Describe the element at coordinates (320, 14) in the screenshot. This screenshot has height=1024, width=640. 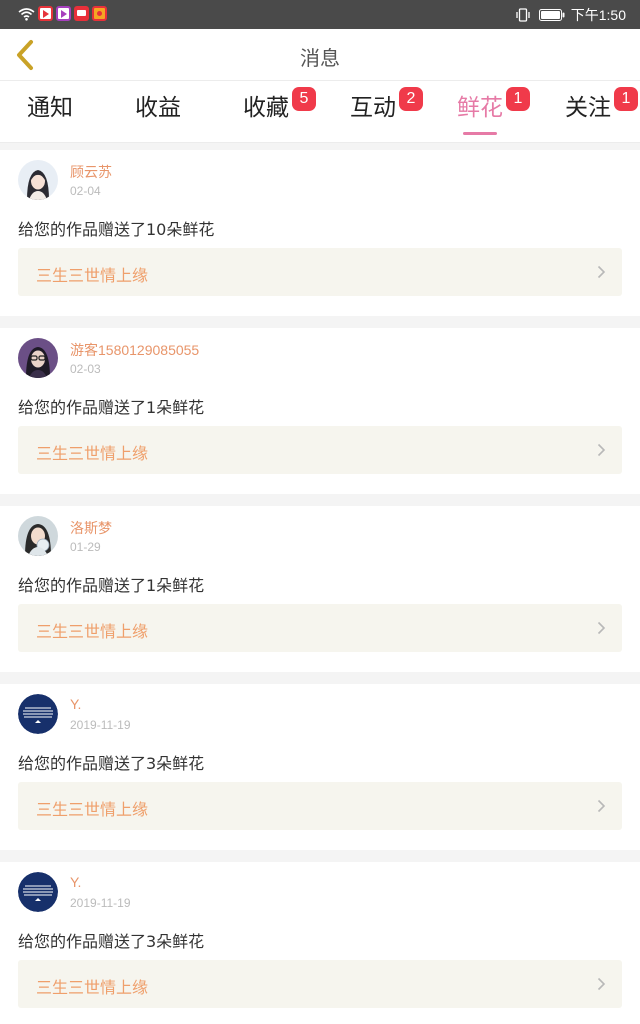
I see `status-bar: 下午1:50` at that location.